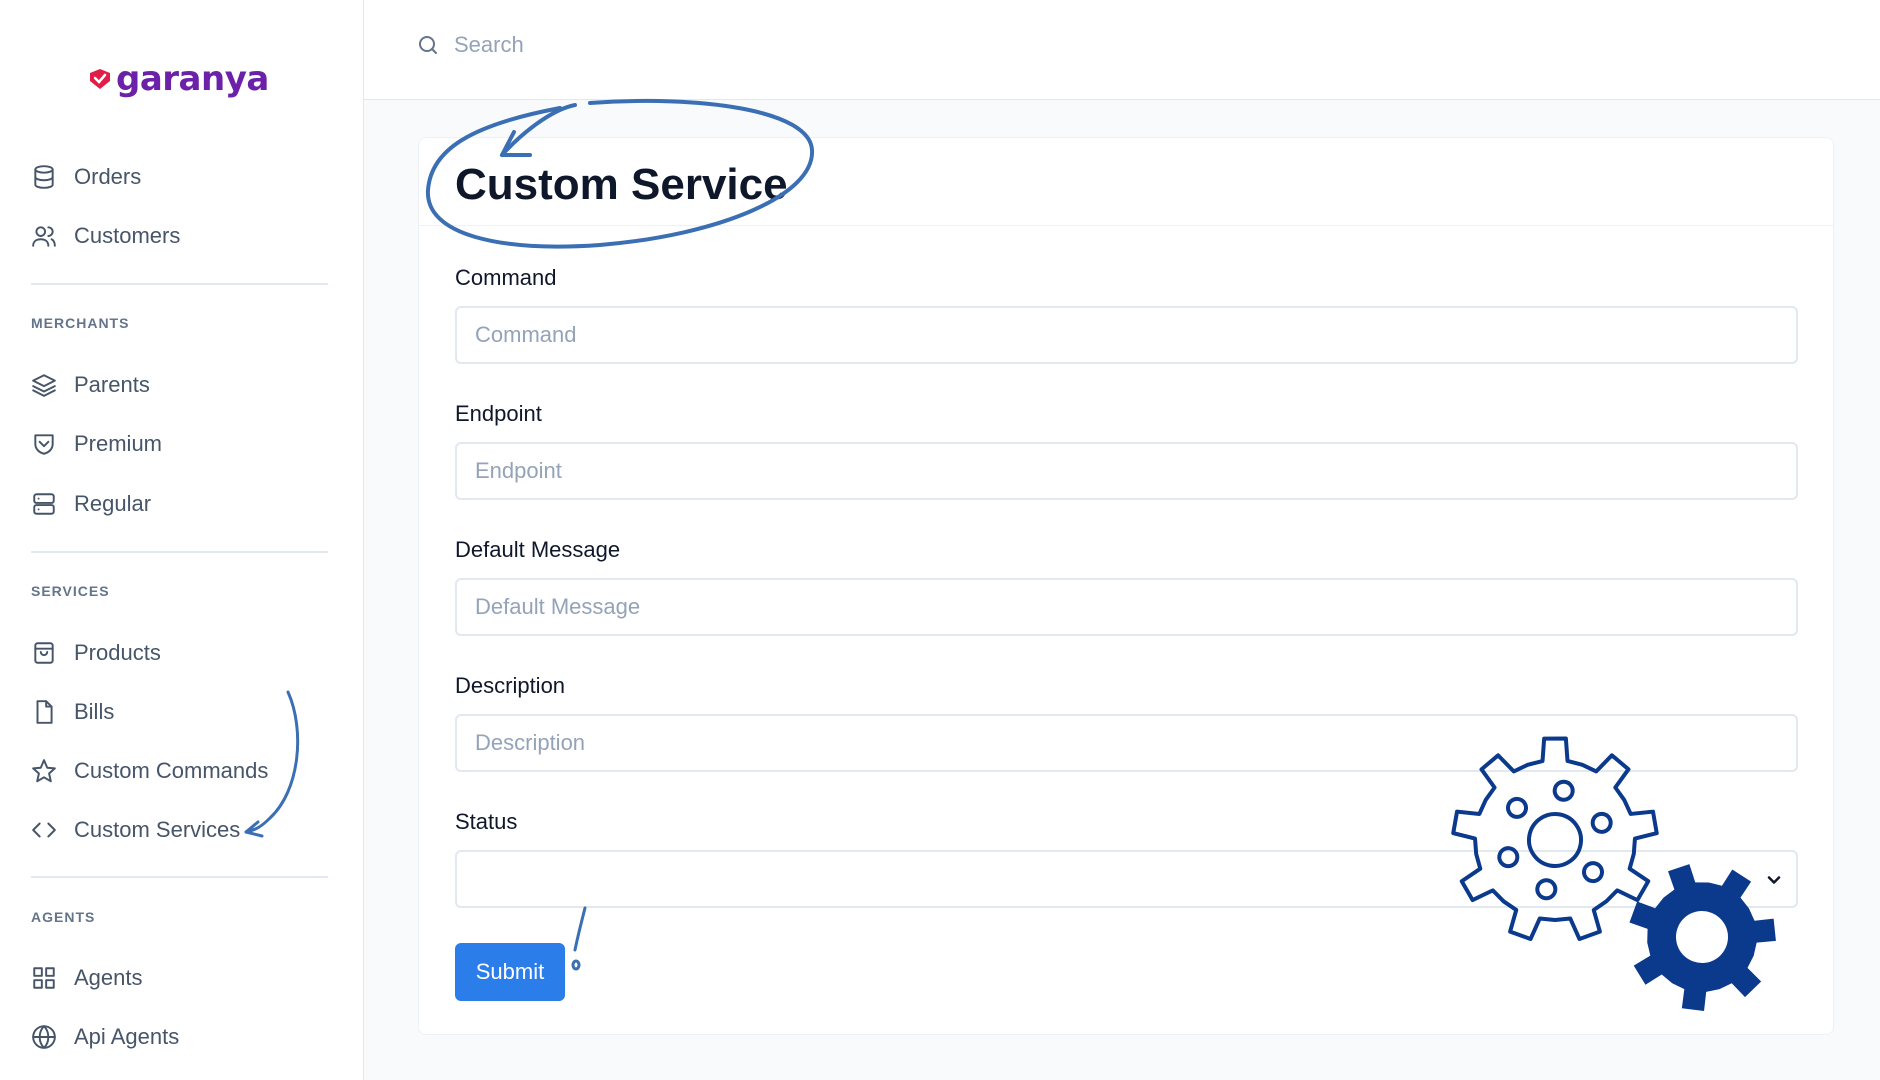 The image size is (1880, 1080). I want to click on star-icon, so click(44, 771).